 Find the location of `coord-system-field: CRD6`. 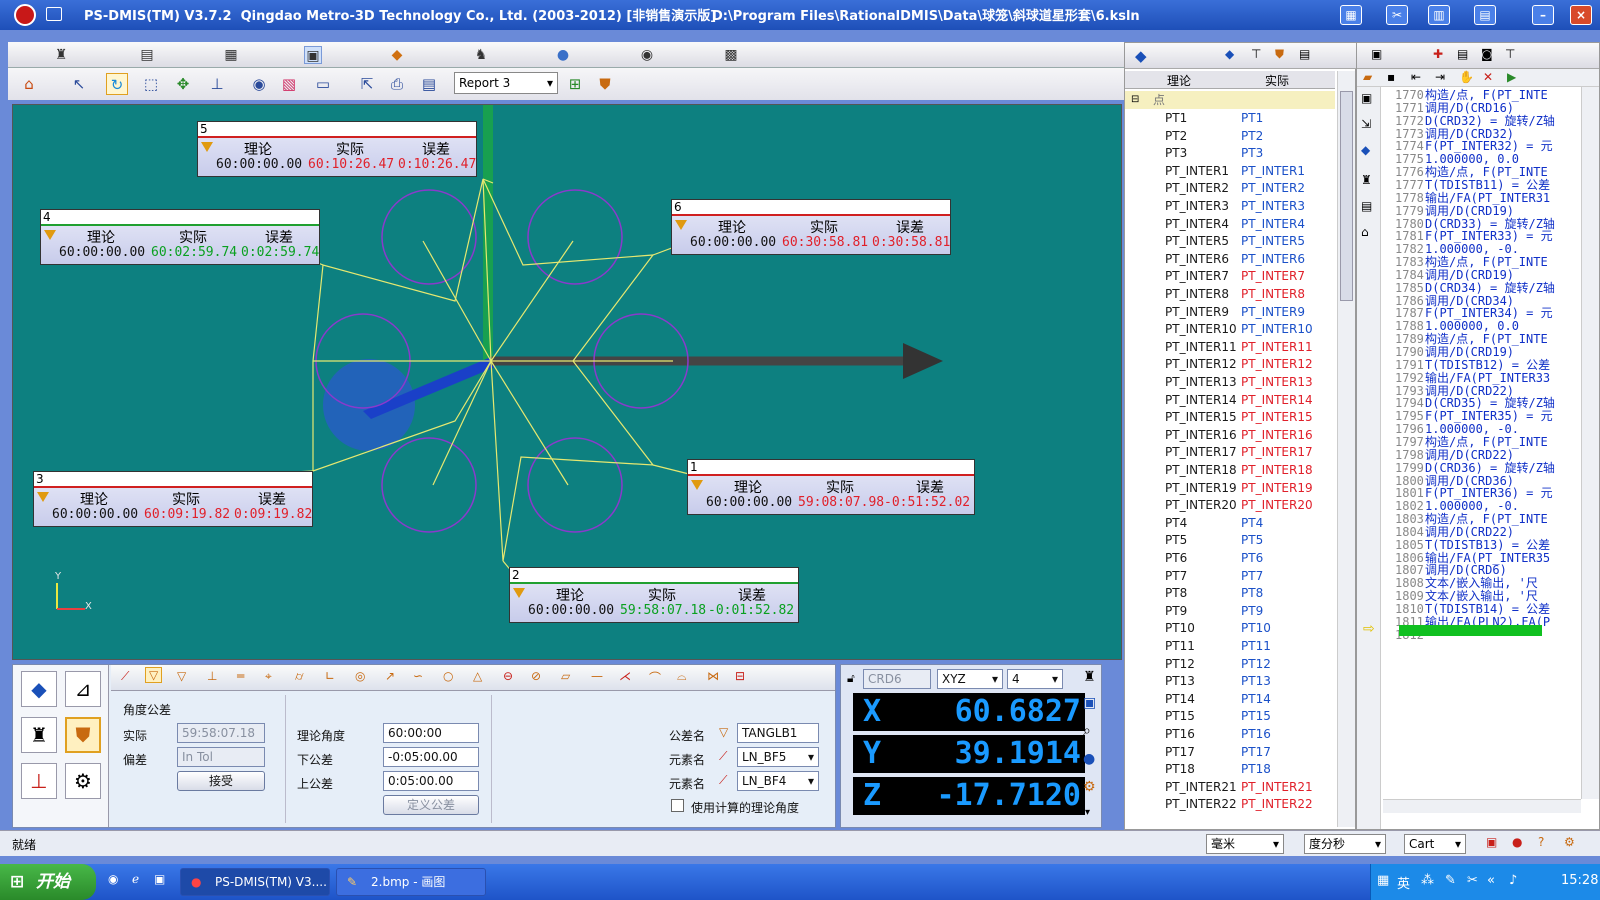

coord-system-field: CRD6 is located at coordinates (897, 679).